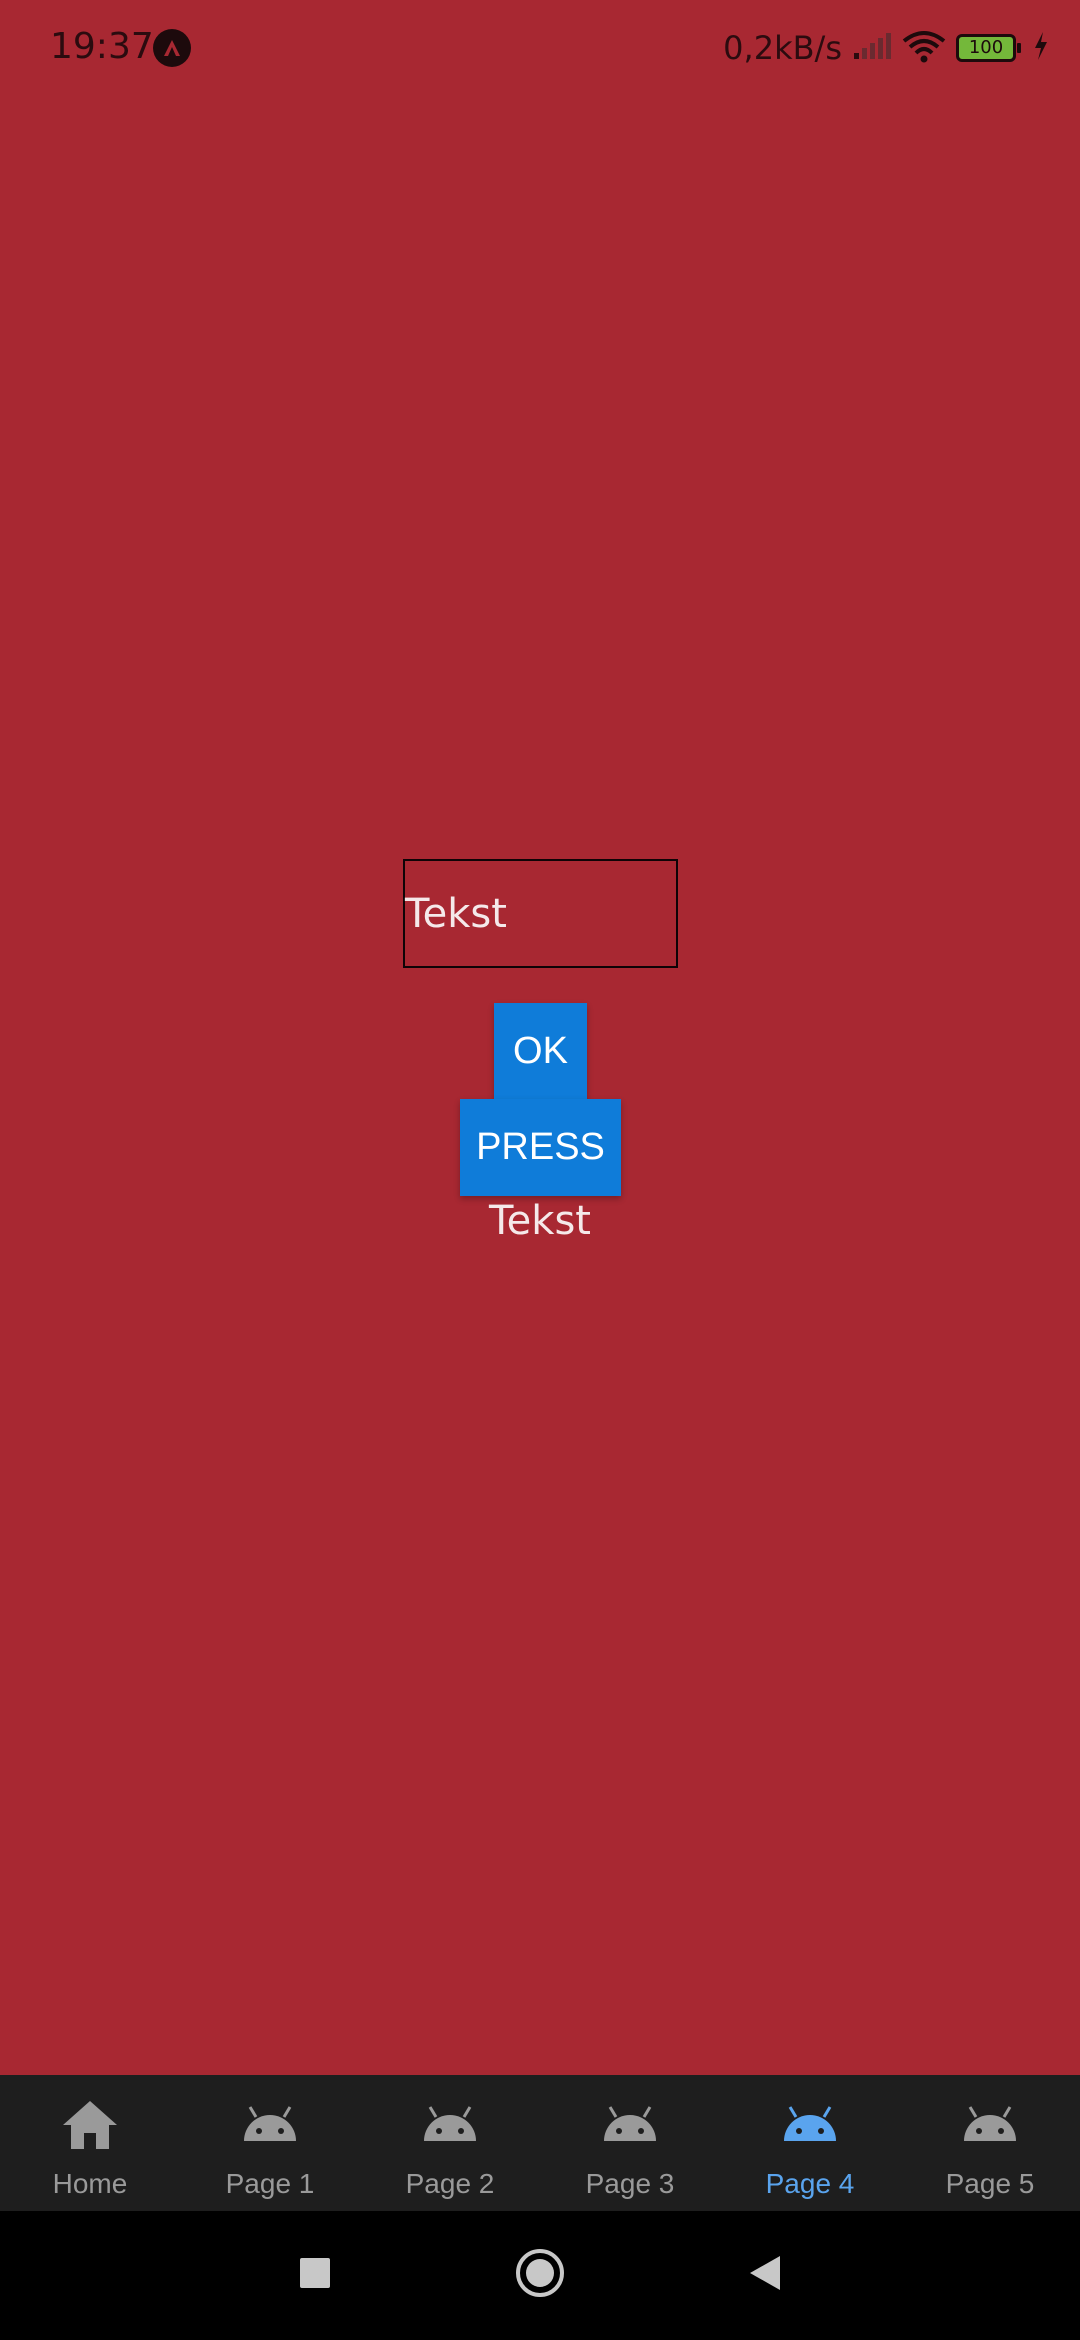 Image resolution: width=1080 pixels, height=2340 pixels. I want to click on wifi-icon, so click(924, 48).